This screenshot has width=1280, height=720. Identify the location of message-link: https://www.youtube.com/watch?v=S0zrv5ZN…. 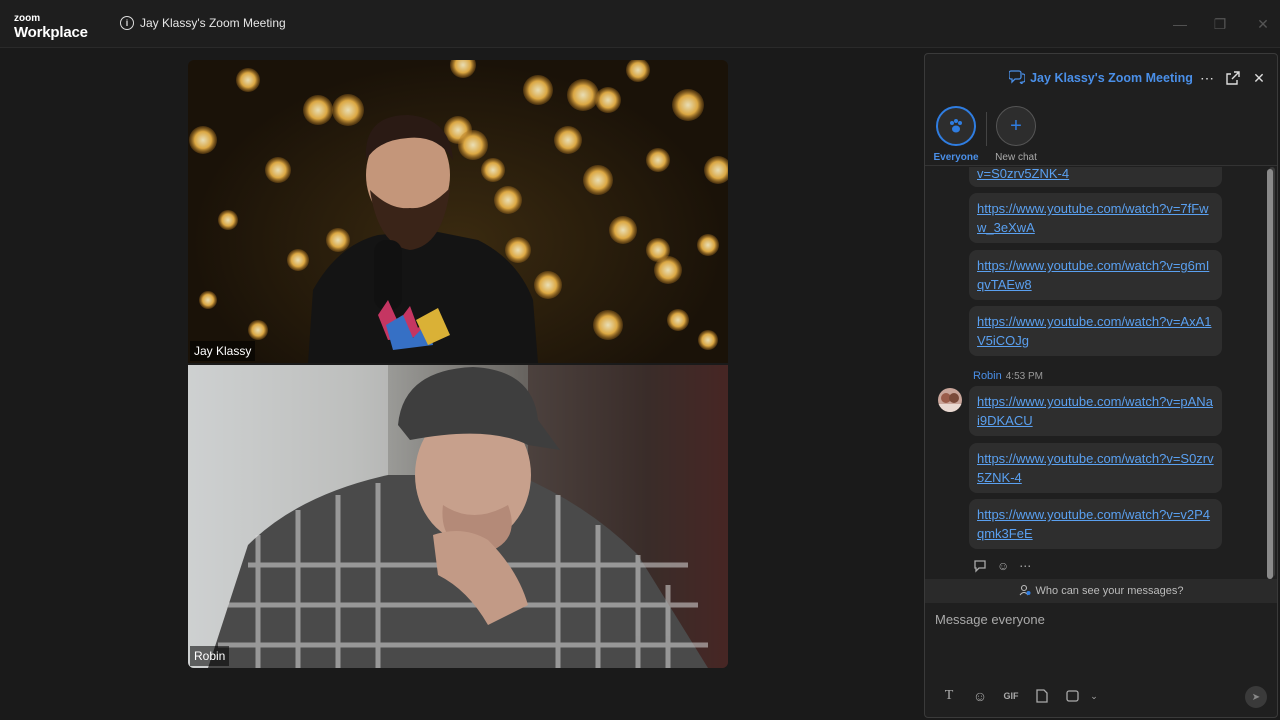
(1095, 468).